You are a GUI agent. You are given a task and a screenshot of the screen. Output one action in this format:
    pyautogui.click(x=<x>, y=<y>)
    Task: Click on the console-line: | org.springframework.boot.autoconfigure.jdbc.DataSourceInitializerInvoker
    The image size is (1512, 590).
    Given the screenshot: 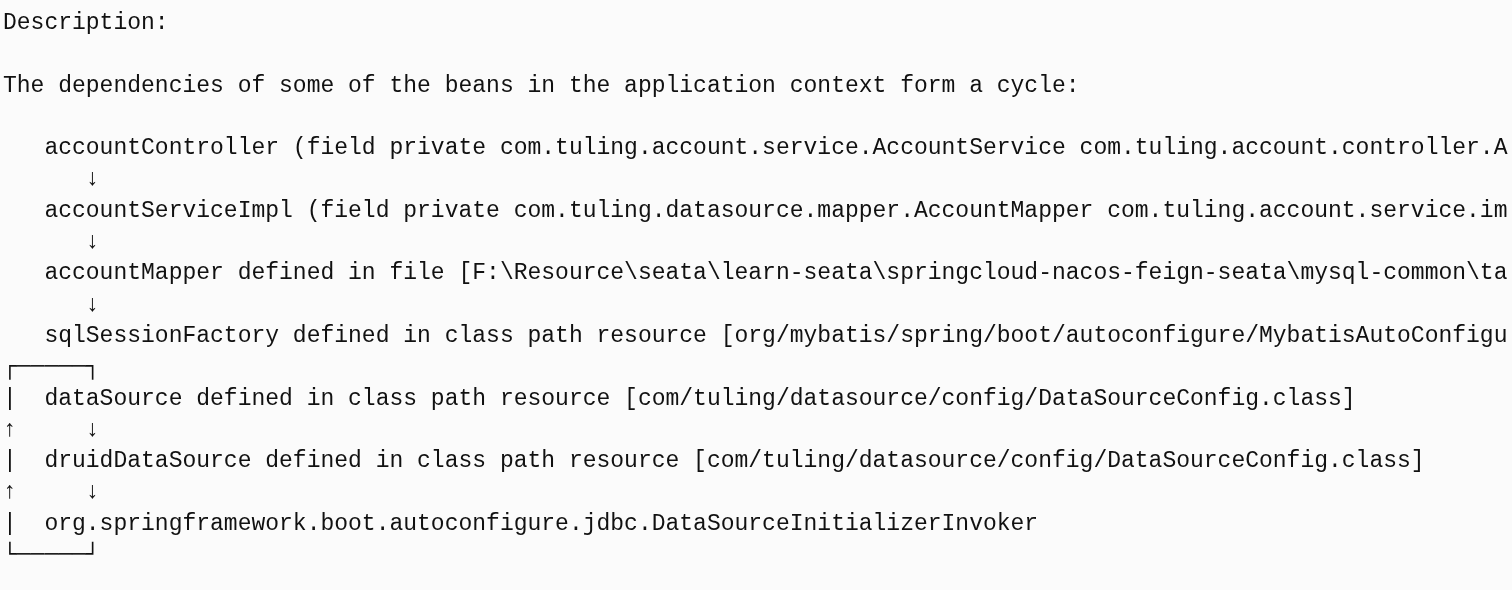 What is the action you would take?
    pyautogui.click(x=521, y=524)
    